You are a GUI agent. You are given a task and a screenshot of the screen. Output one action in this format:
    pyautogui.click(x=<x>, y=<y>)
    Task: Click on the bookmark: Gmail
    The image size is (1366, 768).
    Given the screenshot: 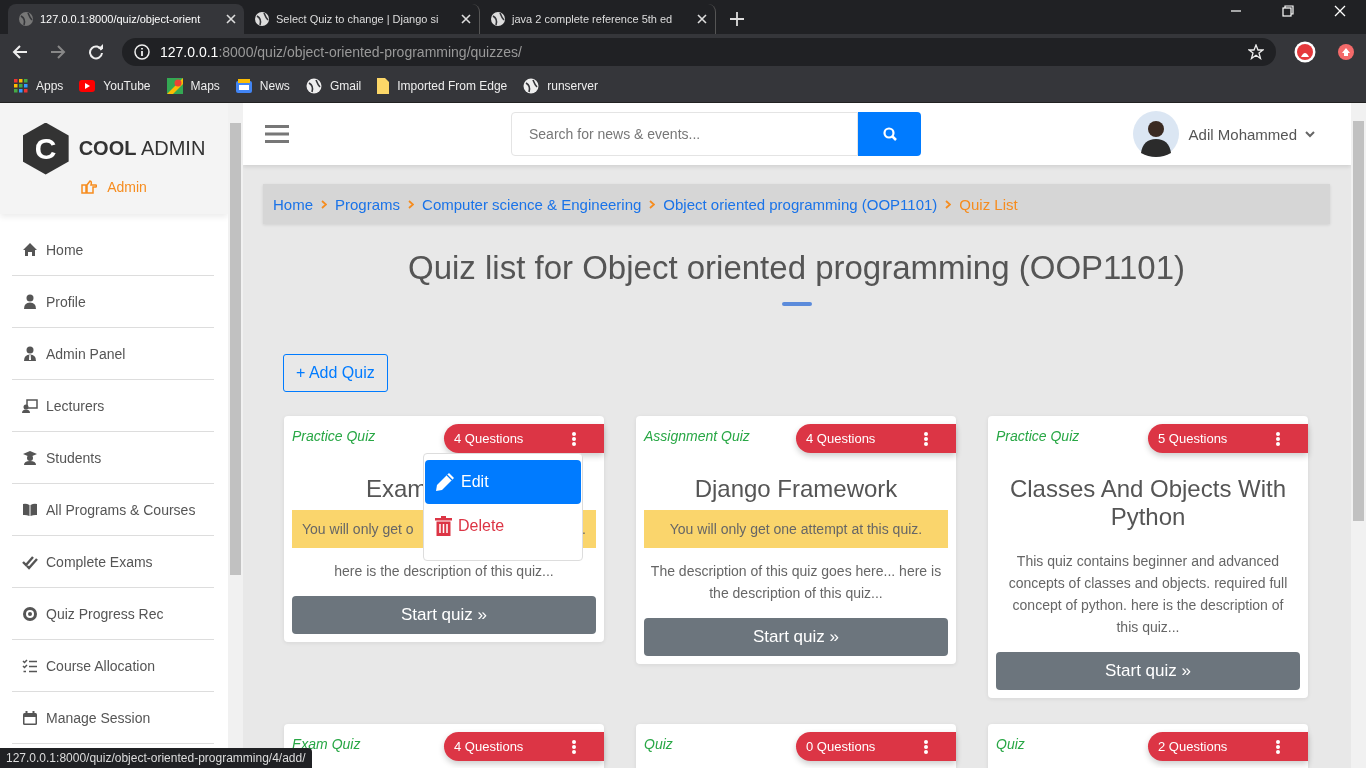 What is the action you would take?
    pyautogui.click(x=333, y=86)
    